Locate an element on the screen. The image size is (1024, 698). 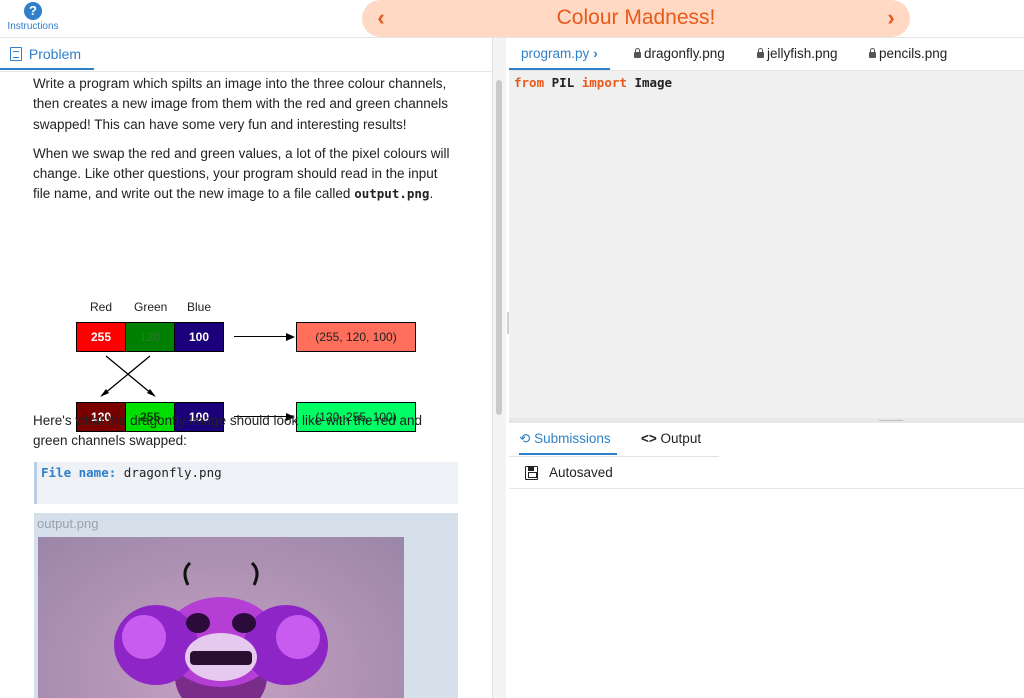
autosaved-label: Autosaved is located at coordinates (581, 472).